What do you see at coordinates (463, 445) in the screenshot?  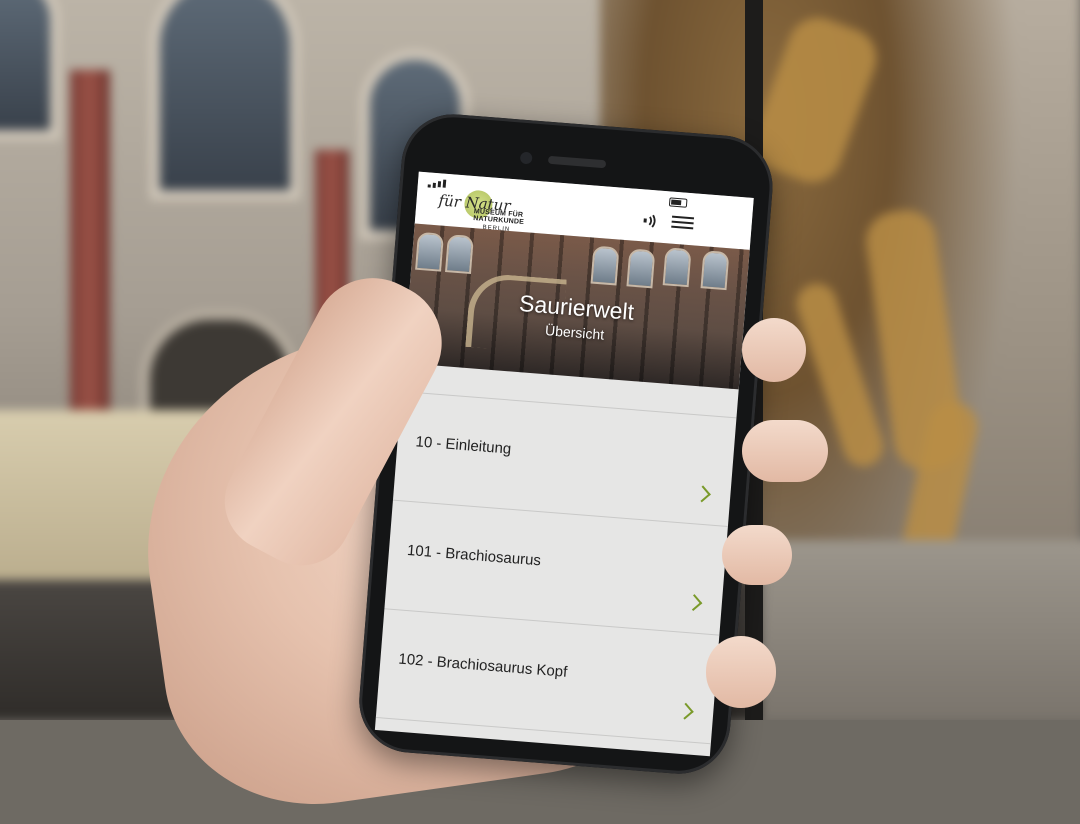 I see `list-item-label: 10 - Einleitung` at bounding box center [463, 445].